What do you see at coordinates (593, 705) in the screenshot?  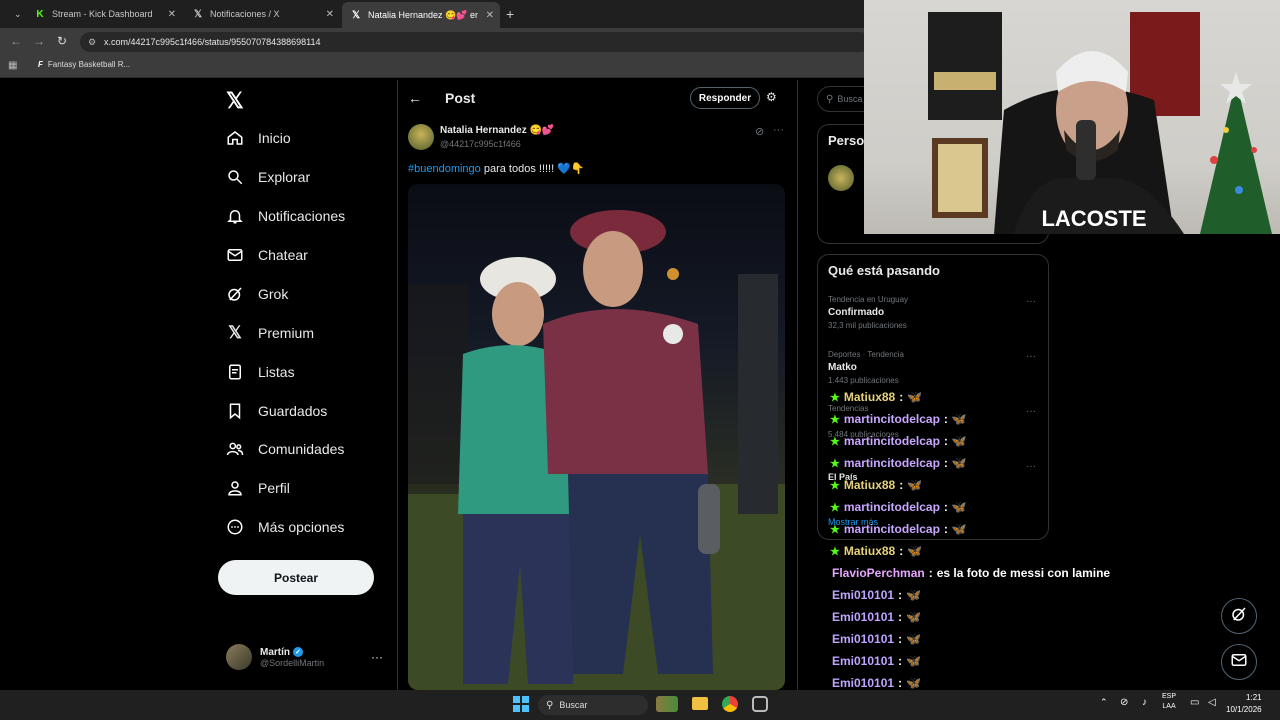 I see `taskbar-search: ⚲ Buscar` at bounding box center [593, 705].